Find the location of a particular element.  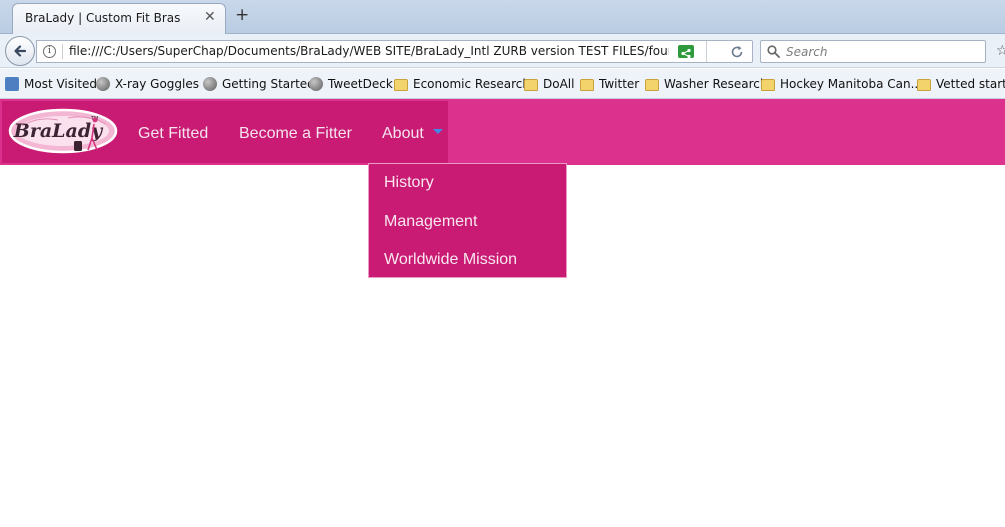

bookmark-label: Twitter is located at coordinates (619, 84).